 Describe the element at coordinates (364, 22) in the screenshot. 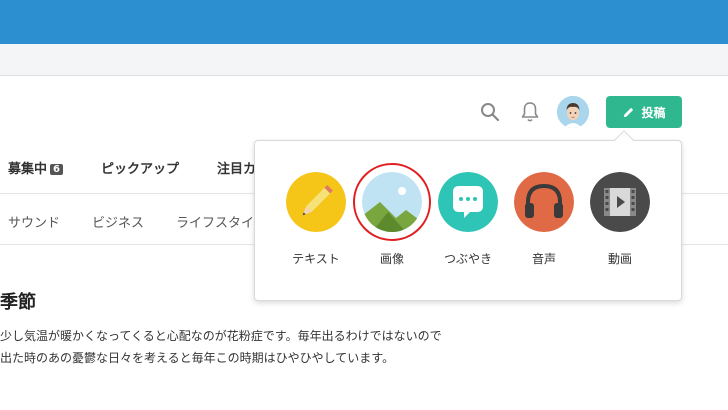

I see `browser-title-bar` at that location.